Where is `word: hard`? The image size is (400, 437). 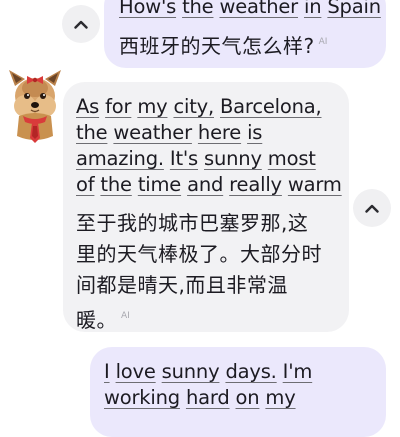 word: hard is located at coordinates (208, 397).